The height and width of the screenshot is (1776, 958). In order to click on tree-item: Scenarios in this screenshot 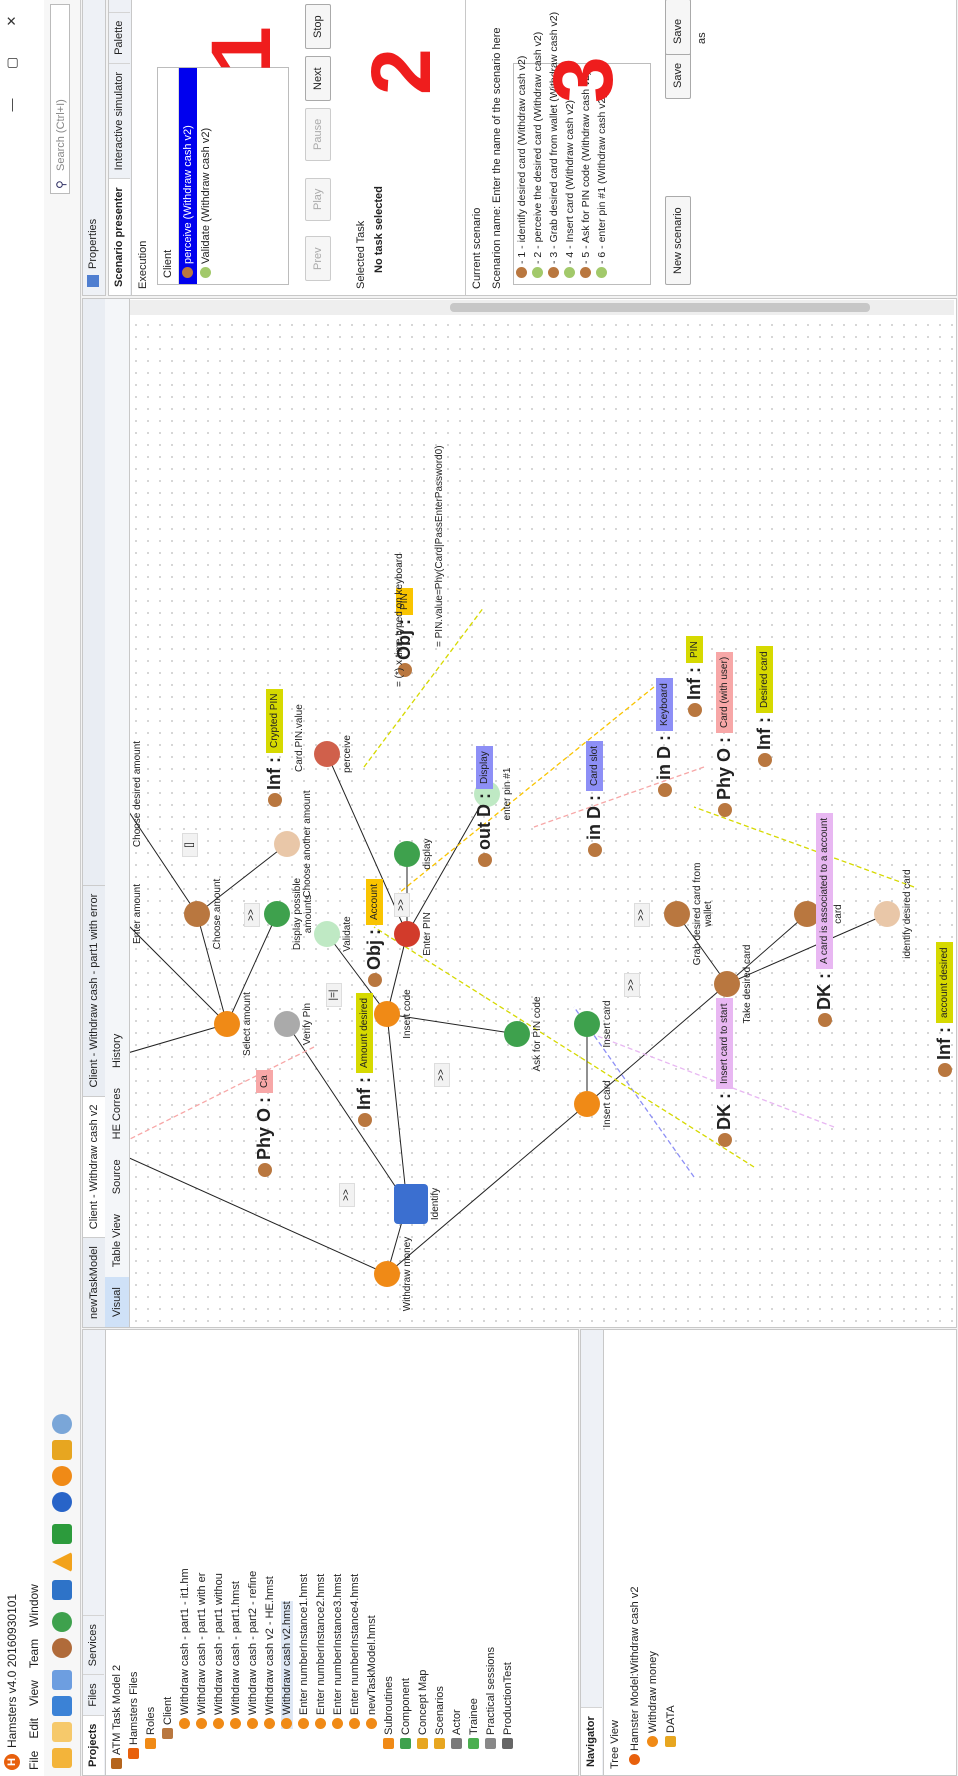, I will do `click(440, 1717)`.